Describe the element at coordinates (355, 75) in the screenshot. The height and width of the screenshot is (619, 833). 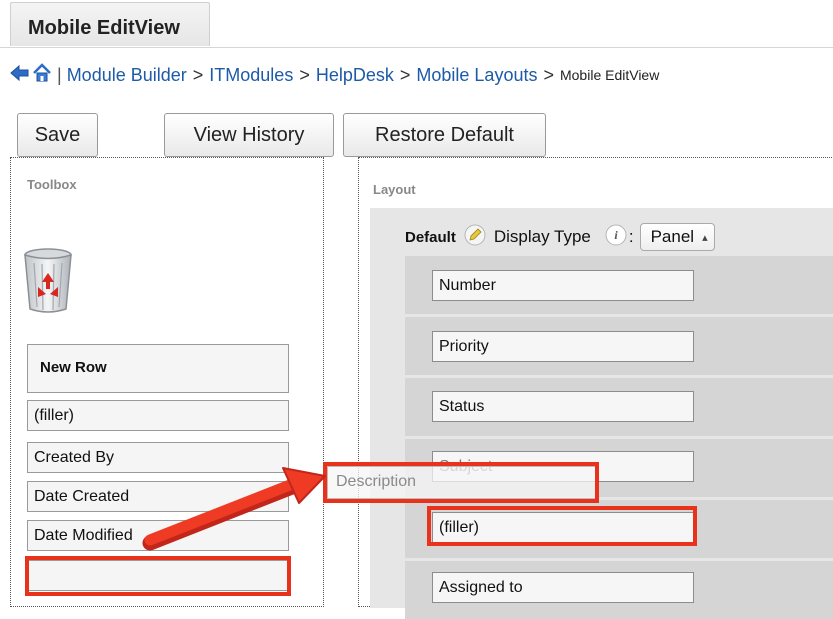
I see `breadcrumb-helpdesk: HelpDesk` at that location.